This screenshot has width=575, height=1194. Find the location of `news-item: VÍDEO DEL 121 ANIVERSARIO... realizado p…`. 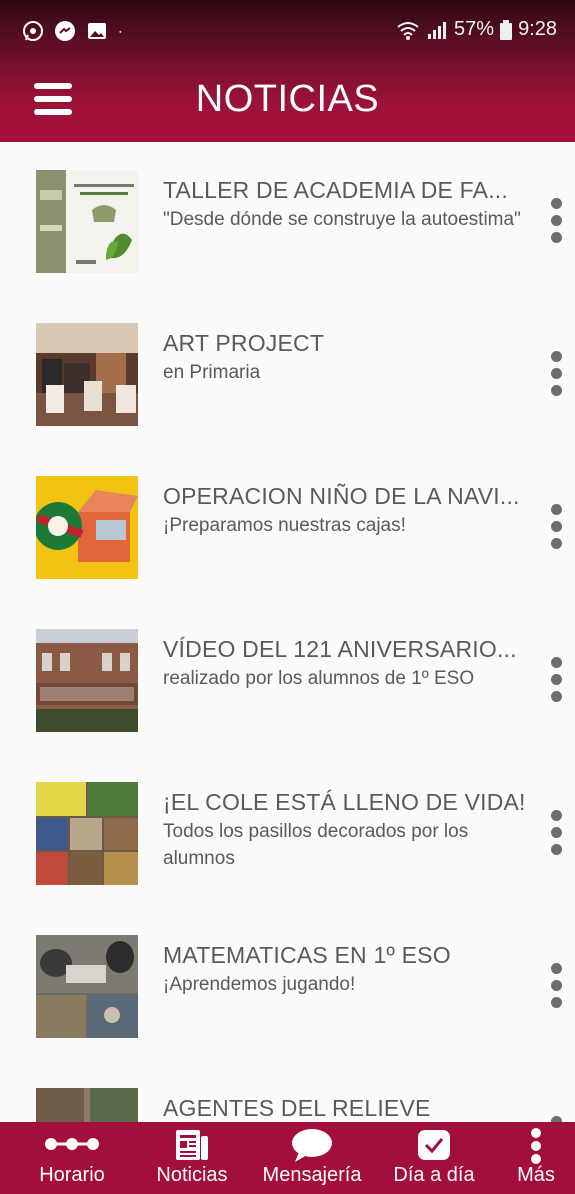

news-item: VÍDEO DEL 121 ANIVERSARIO... realizado p… is located at coordinates (287, 705).